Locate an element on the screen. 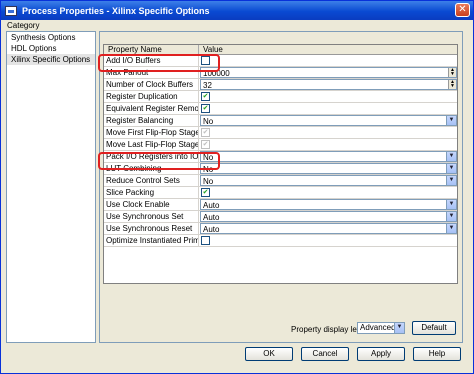 This screenshot has height=374, width=474. highlight-add-io-buffers is located at coordinates (159, 63).